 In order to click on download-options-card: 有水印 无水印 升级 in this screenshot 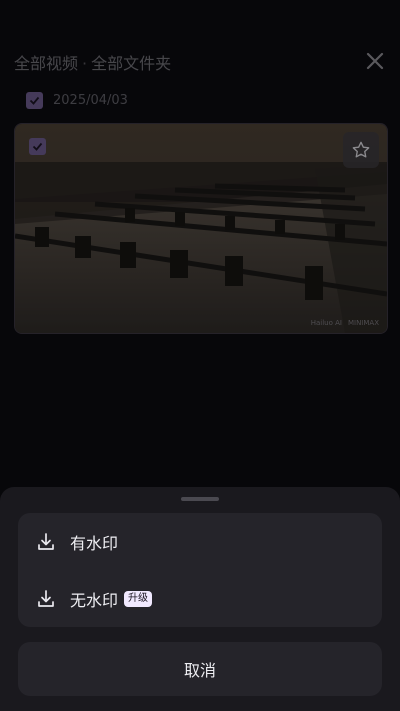, I will do `click(200, 570)`.